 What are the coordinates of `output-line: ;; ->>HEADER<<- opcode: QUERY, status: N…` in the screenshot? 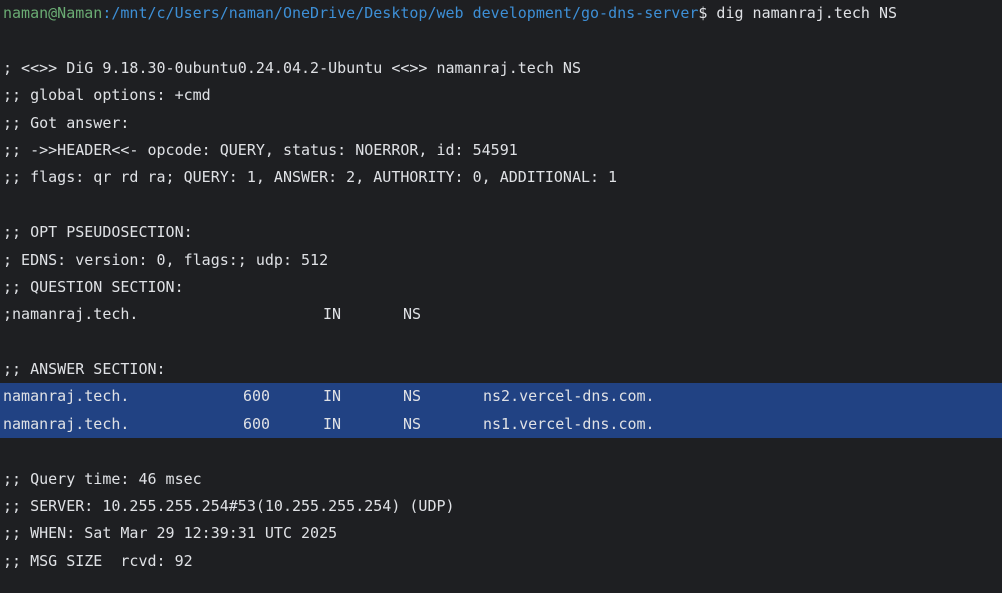 It's located at (260, 149).